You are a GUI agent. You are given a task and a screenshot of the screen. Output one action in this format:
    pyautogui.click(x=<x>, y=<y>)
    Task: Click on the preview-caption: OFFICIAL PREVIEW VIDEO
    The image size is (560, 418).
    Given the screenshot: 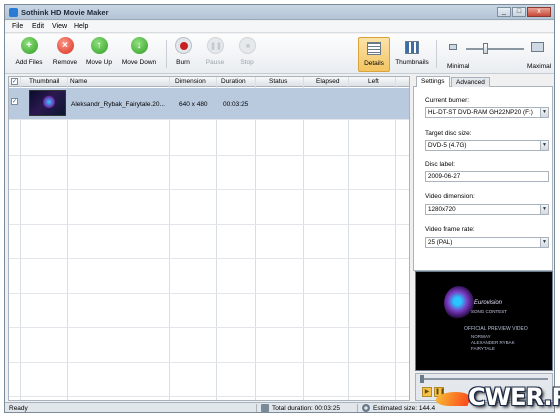 What is the action you would take?
    pyautogui.click(x=496, y=329)
    